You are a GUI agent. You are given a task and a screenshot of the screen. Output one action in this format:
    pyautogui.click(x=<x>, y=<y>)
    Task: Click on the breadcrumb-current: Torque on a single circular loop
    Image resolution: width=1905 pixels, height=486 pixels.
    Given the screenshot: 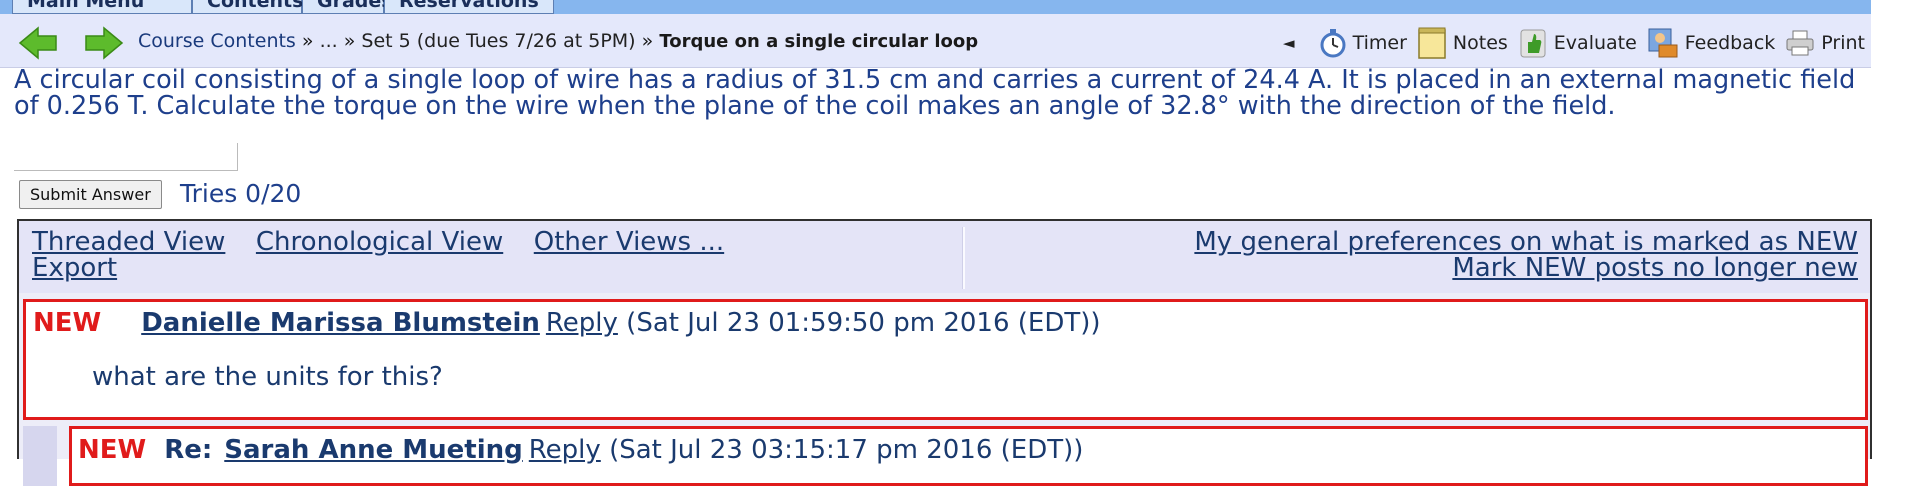 What is the action you would take?
    pyautogui.click(x=819, y=41)
    